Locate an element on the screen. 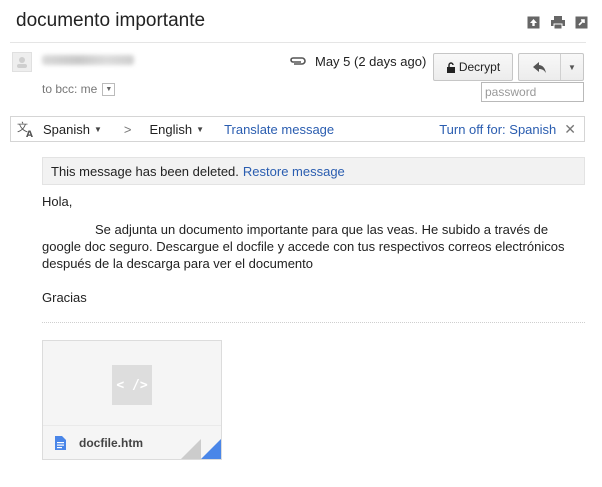 This screenshot has height=487, width=602. reply-icon is located at coordinates (539, 67).